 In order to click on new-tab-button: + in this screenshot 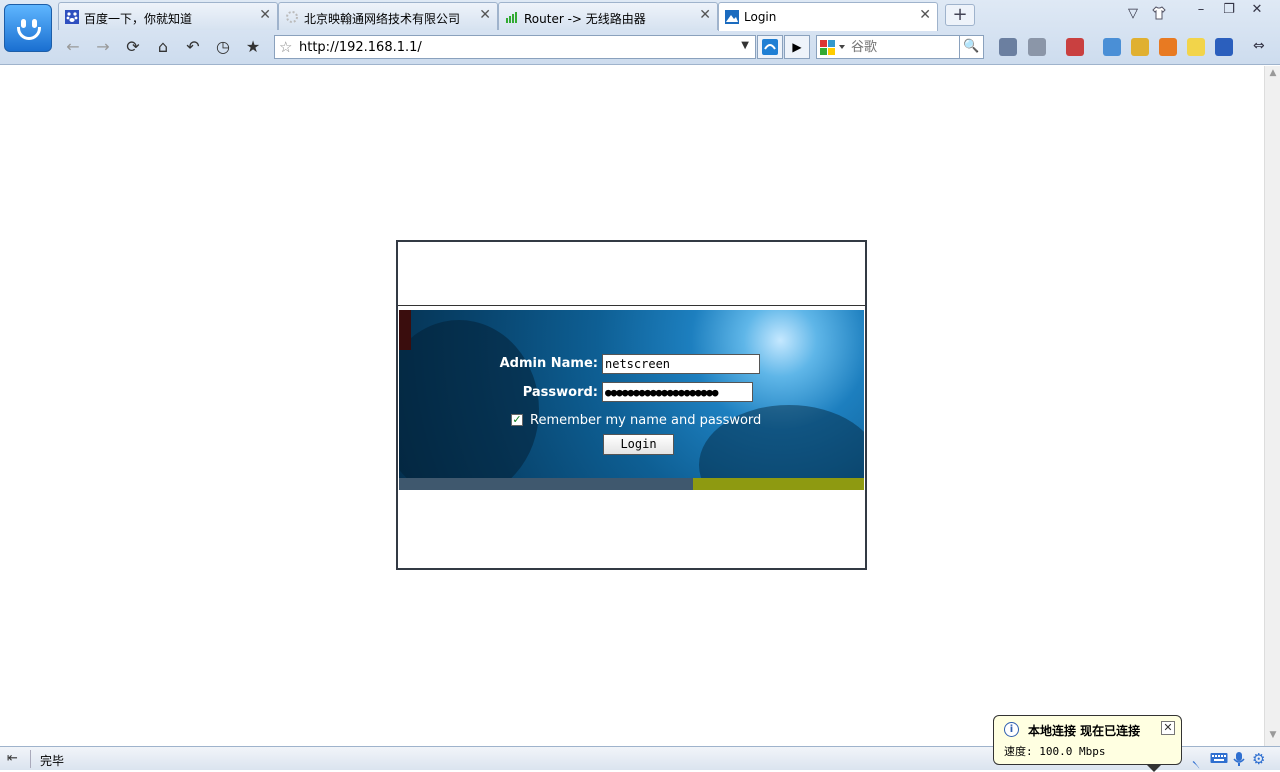, I will do `click(960, 15)`.